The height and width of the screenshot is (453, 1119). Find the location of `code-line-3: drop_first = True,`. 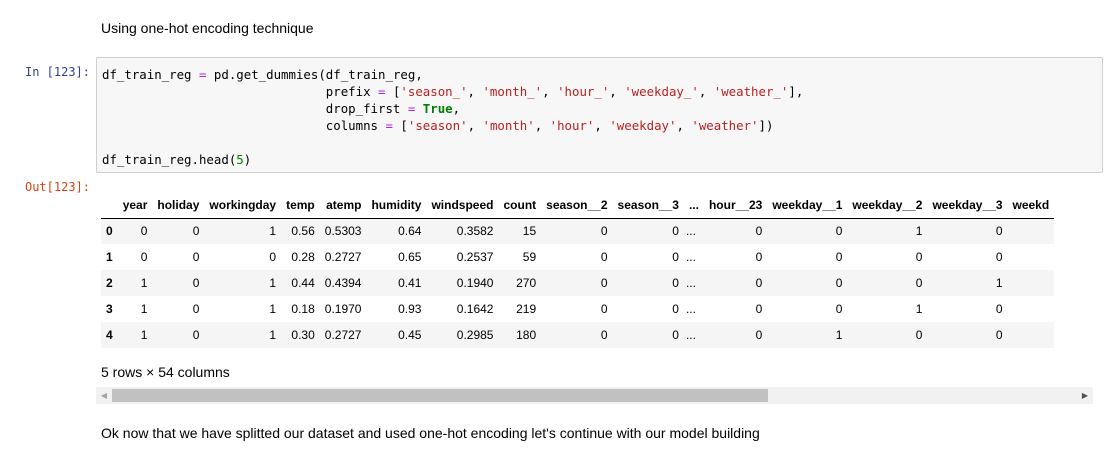

code-line-3: drop_first = True, is located at coordinates (281, 108).